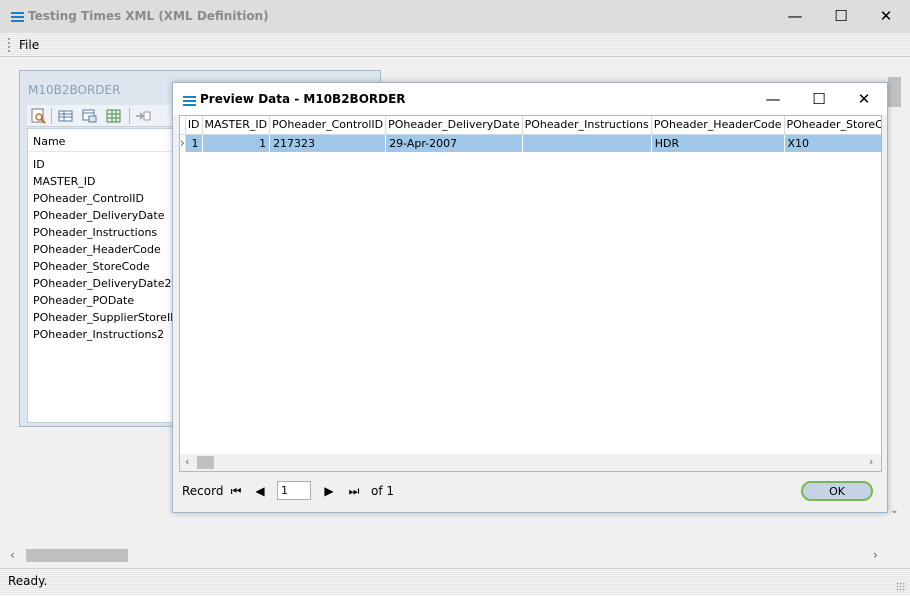 This screenshot has width=910, height=596. I want to click on scroll-left-arrow-icon: ‹, so click(12, 555).